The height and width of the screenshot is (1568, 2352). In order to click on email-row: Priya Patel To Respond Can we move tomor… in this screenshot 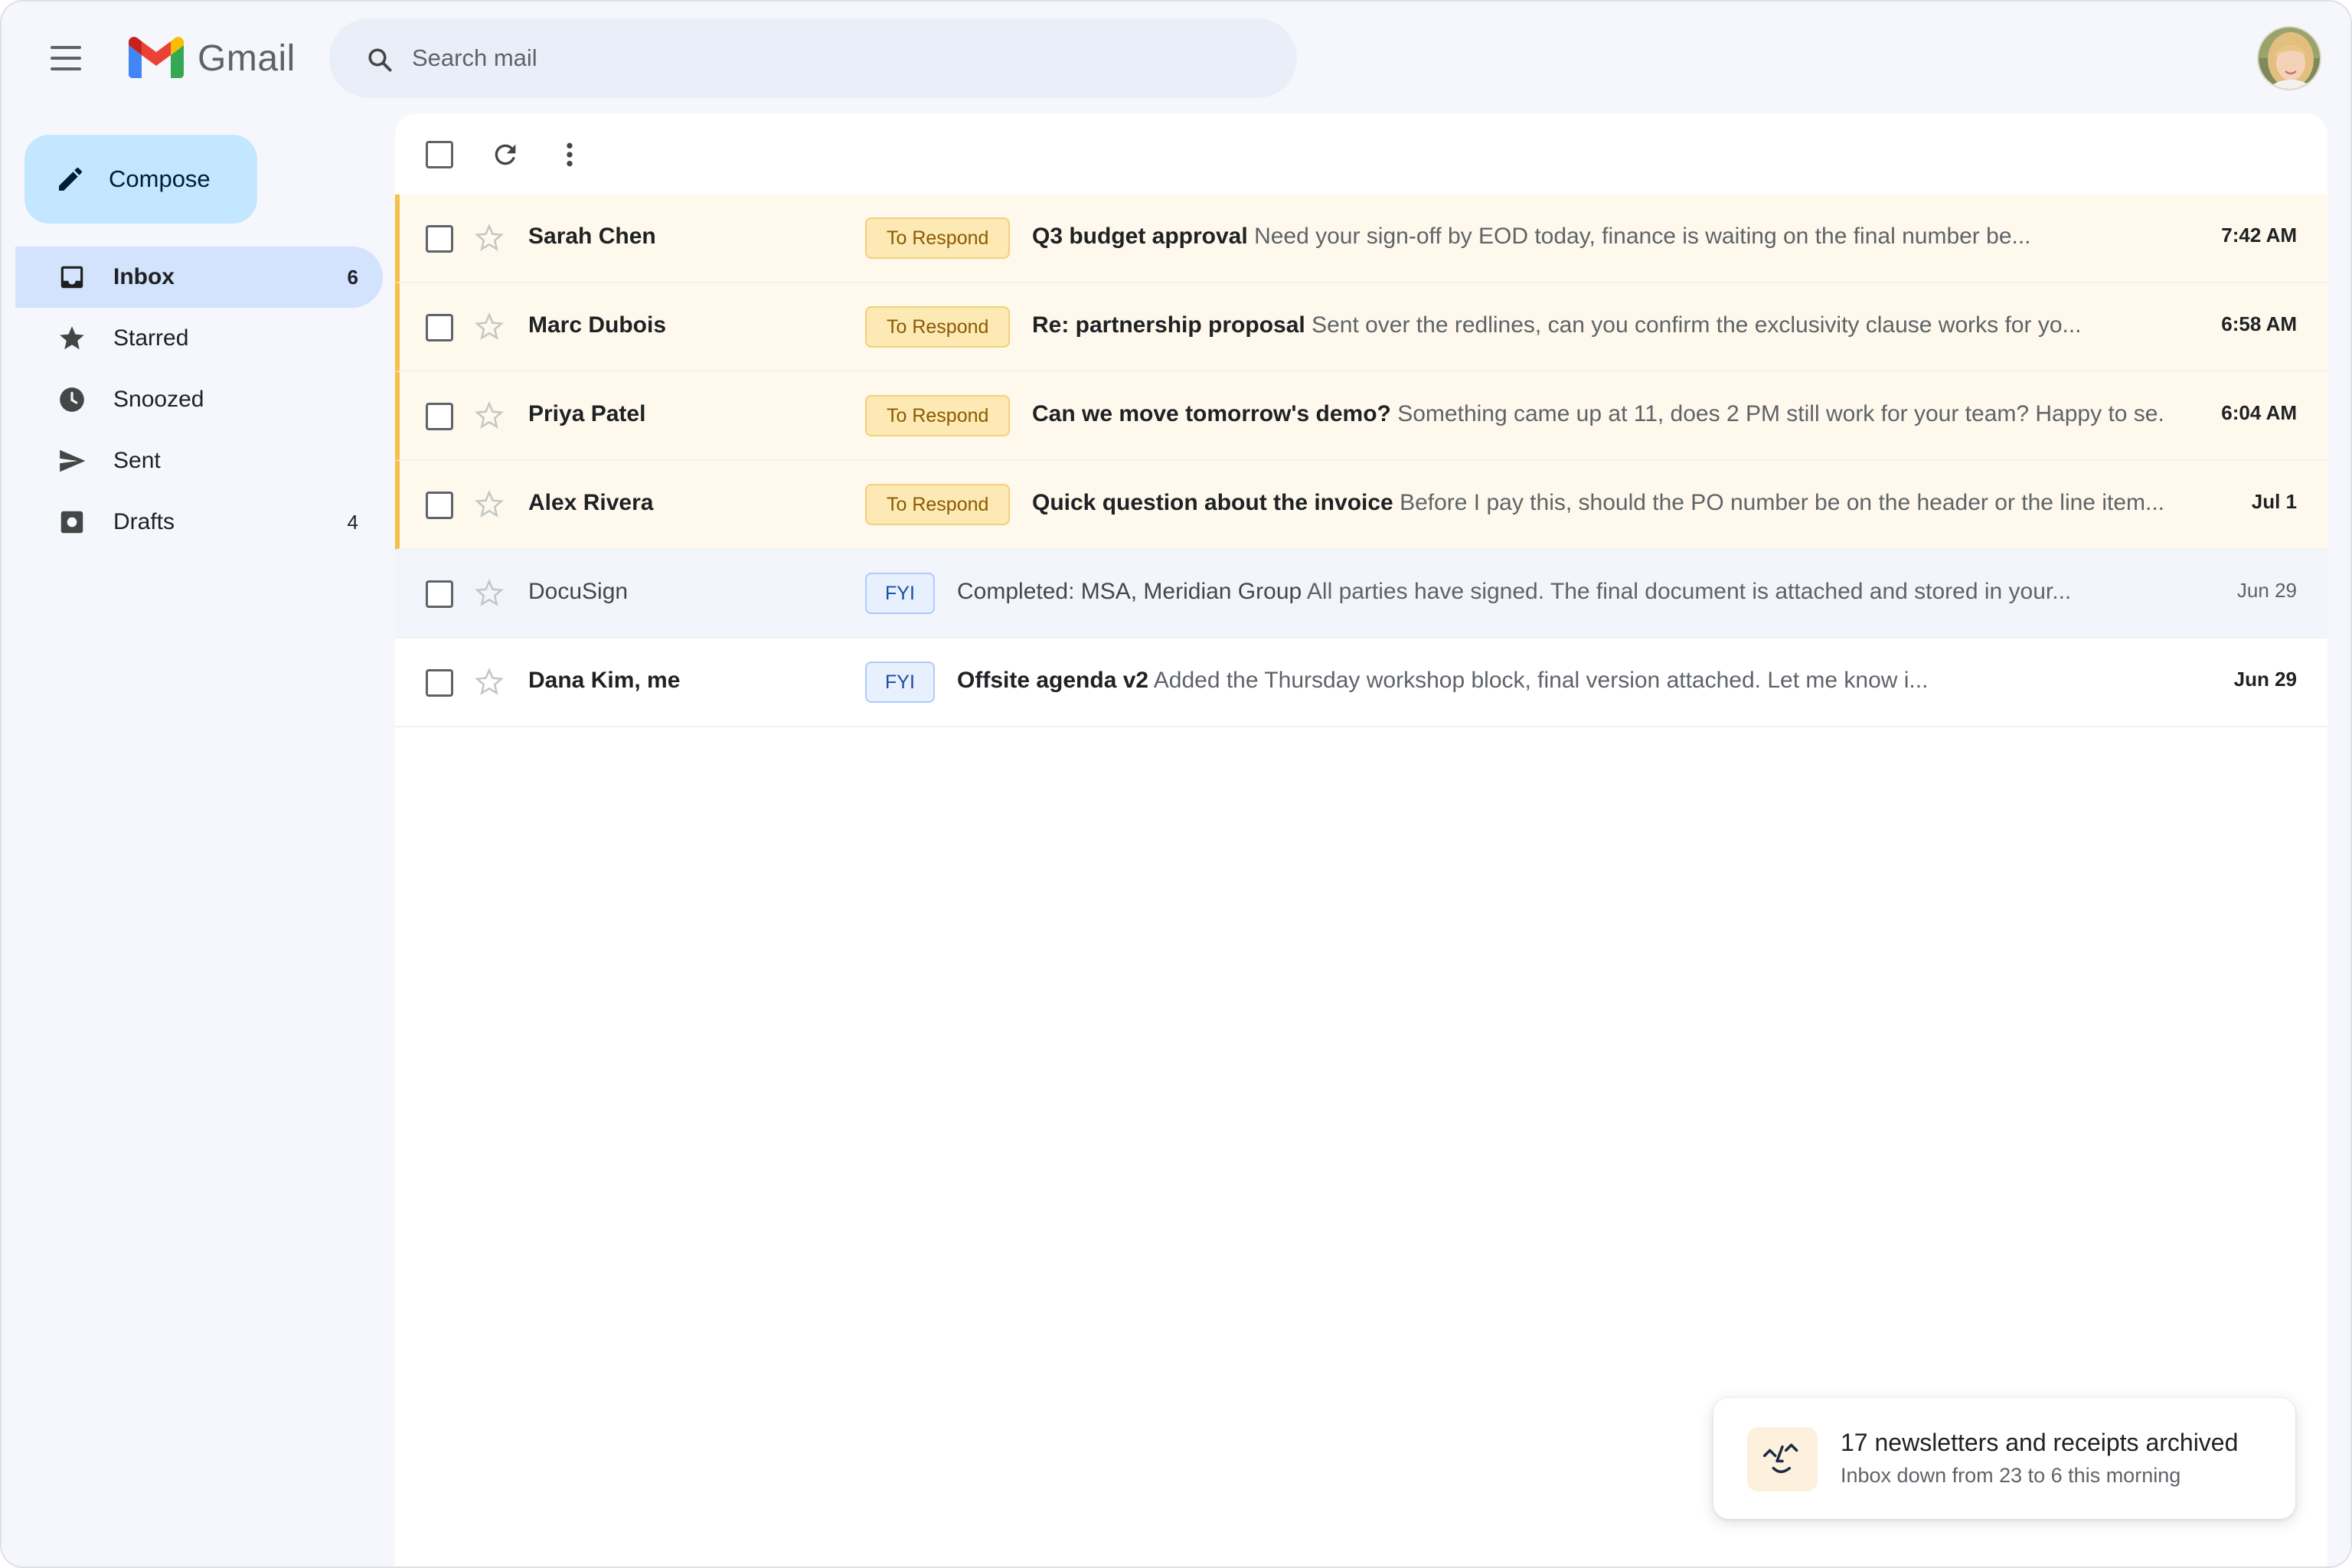, I will do `click(1361, 416)`.